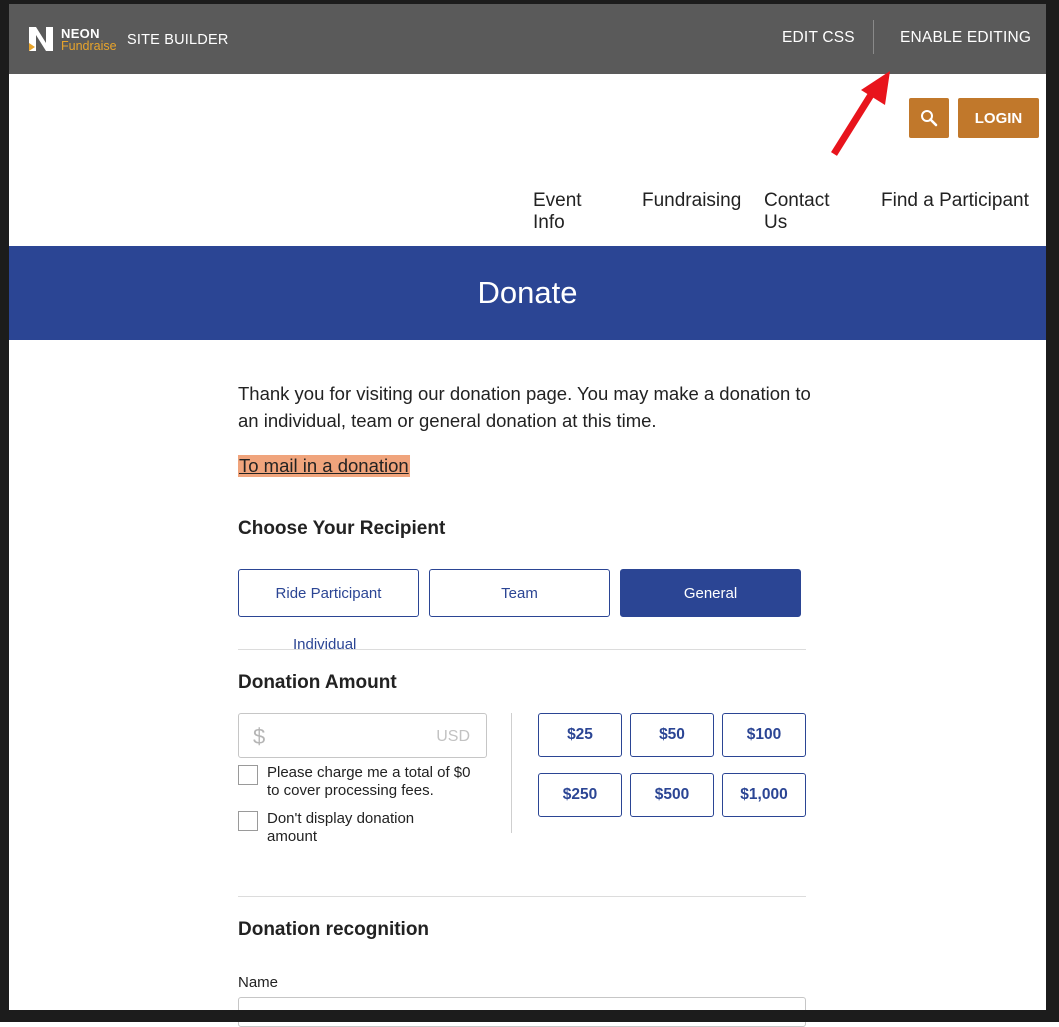 The width and height of the screenshot is (1059, 1027). I want to click on search-icon, so click(929, 118).